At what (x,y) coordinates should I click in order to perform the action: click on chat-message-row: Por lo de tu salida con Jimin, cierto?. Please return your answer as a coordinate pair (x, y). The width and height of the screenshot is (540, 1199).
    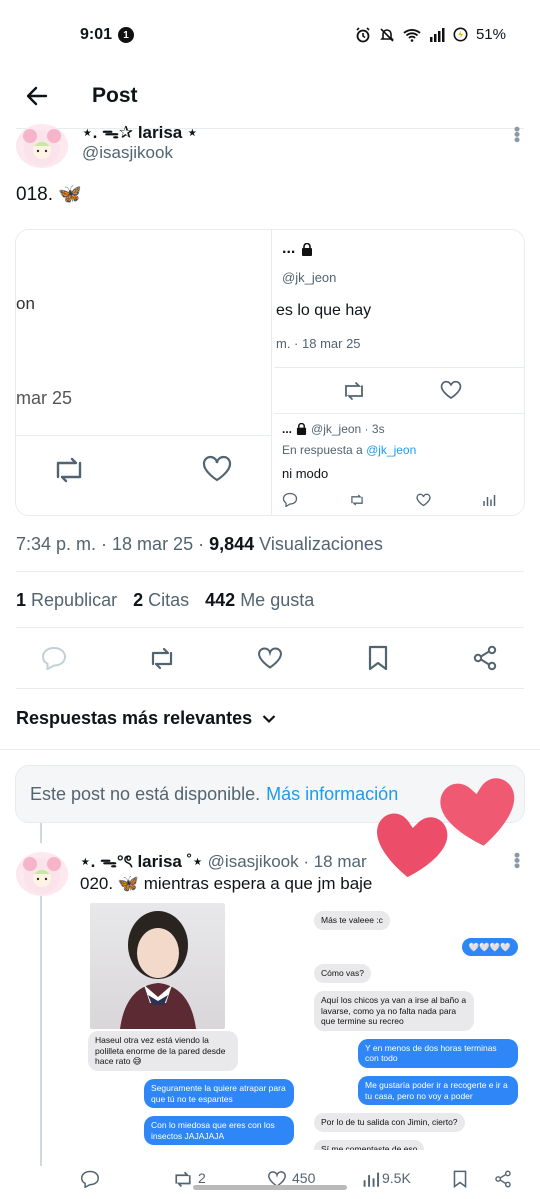
    Looking at the image, I should click on (416, 1122).